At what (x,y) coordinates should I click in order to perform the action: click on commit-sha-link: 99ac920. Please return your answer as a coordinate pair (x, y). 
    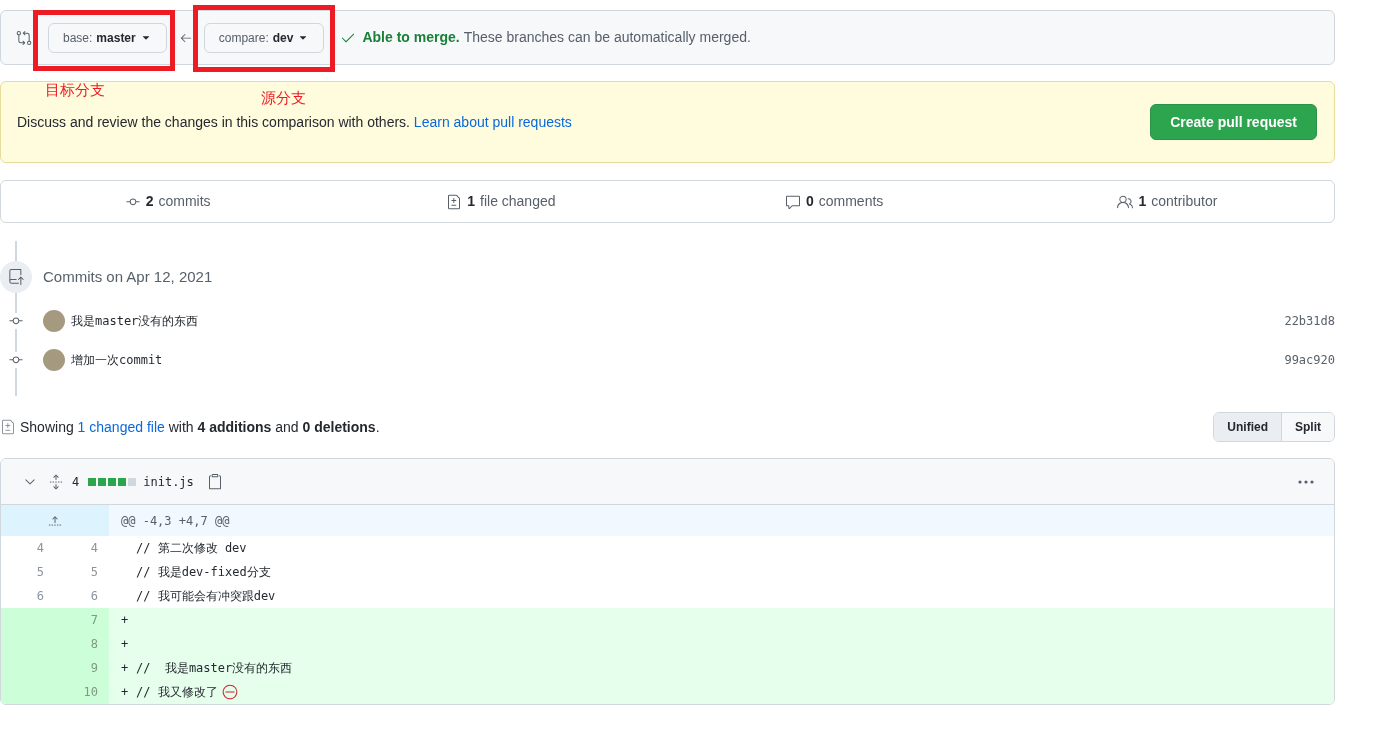
    Looking at the image, I should click on (1309, 360).